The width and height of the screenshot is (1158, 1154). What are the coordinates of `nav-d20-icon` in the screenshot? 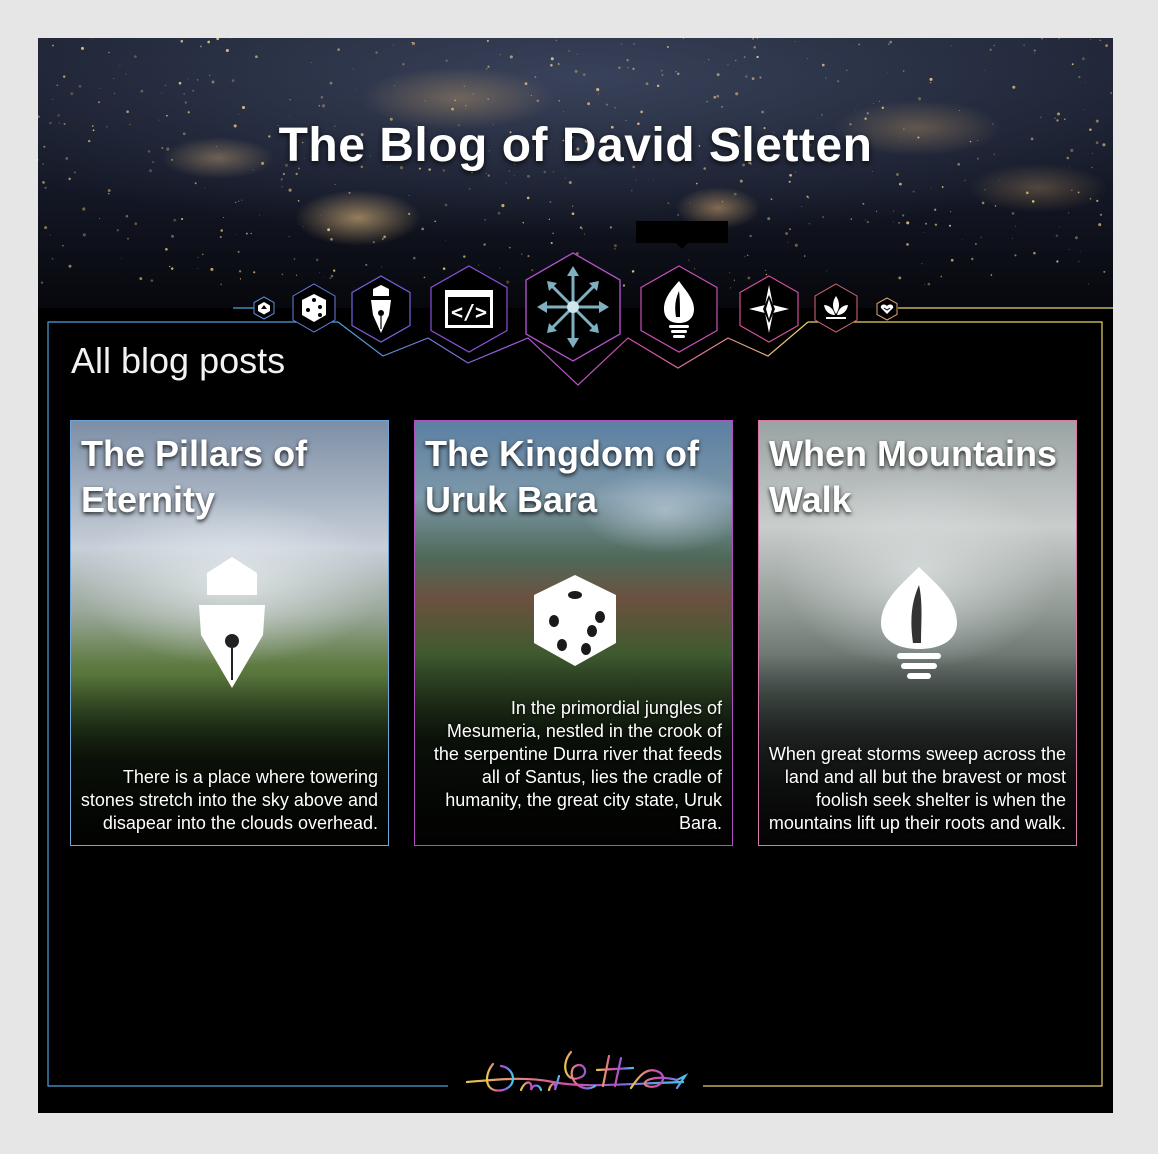 It's located at (264, 308).